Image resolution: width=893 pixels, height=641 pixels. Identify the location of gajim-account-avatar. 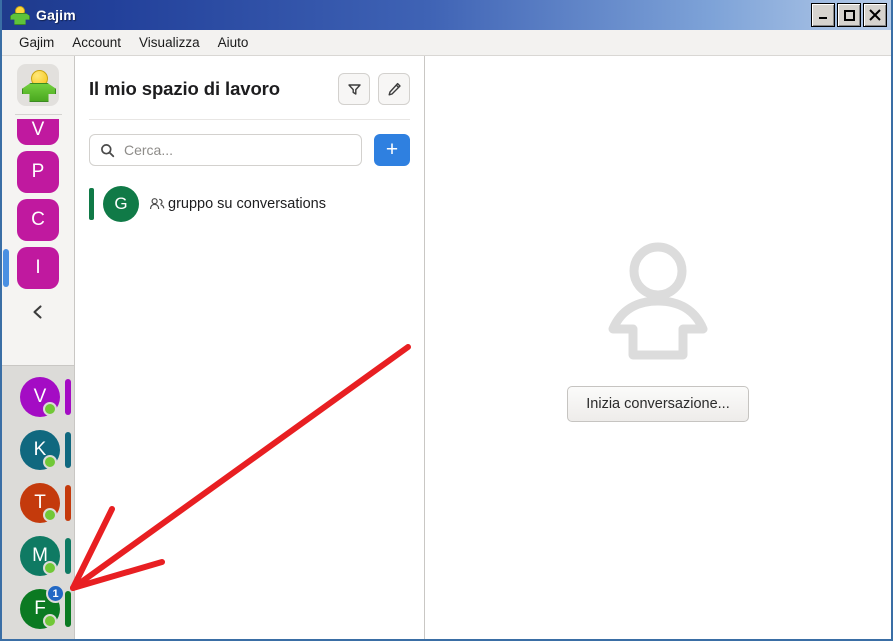
(38, 85).